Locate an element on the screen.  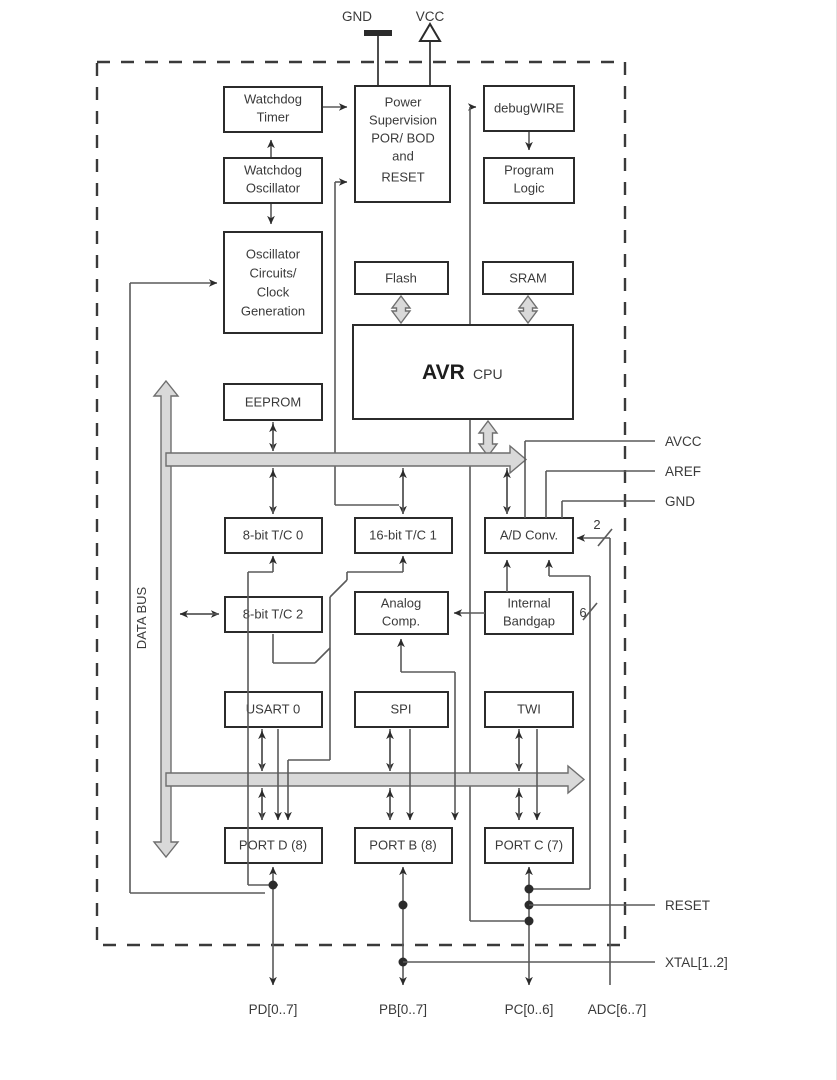
proglogic-line2: Logic is located at coordinates (529, 187).